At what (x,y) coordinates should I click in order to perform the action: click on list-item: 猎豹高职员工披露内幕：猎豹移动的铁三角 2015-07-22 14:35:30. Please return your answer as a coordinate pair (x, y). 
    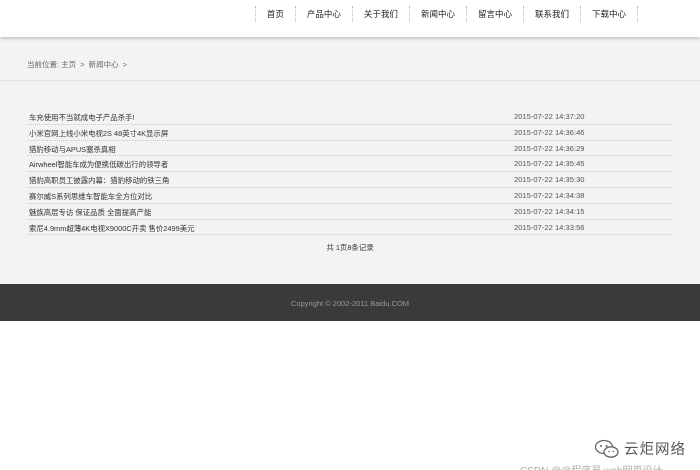
    Looking at the image, I should click on (349, 180).